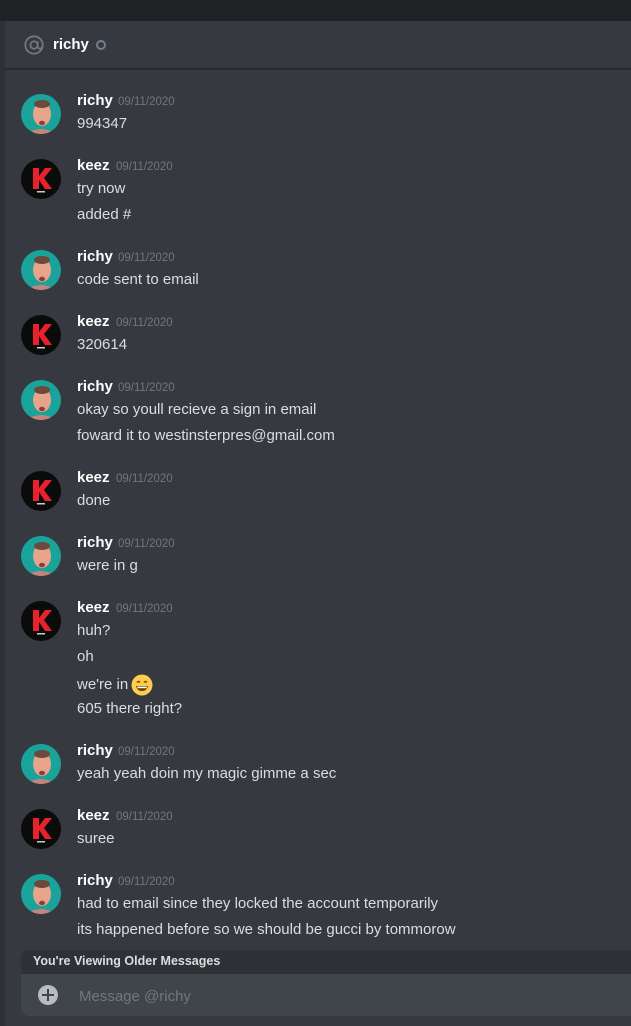  What do you see at coordinates (206, 435) in the screenshot?
I see `message-text: foward it to westinsterpres@gmail.com` at bounding box center [206, 435].